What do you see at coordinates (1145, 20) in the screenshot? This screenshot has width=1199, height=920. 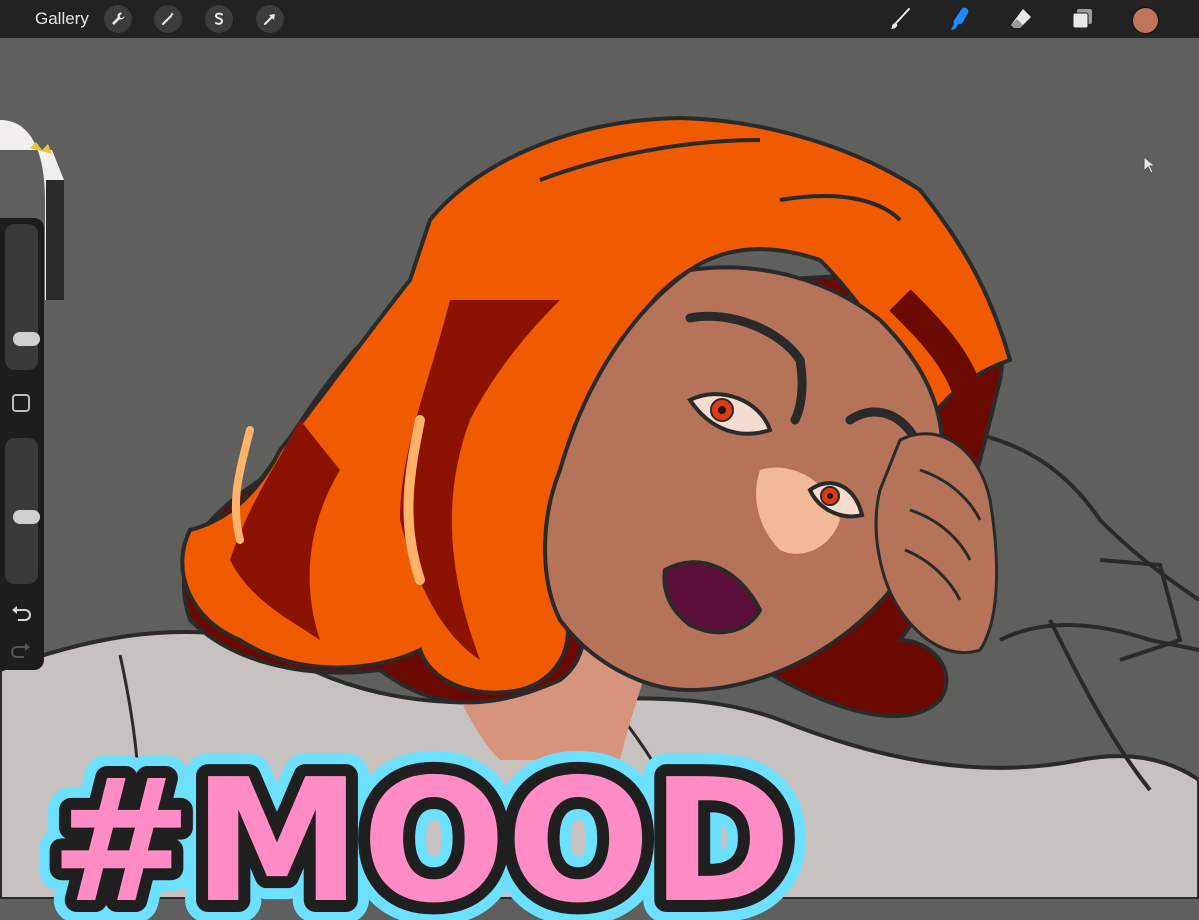 I see `color-picker-button` at bounding box center [1145, 20].